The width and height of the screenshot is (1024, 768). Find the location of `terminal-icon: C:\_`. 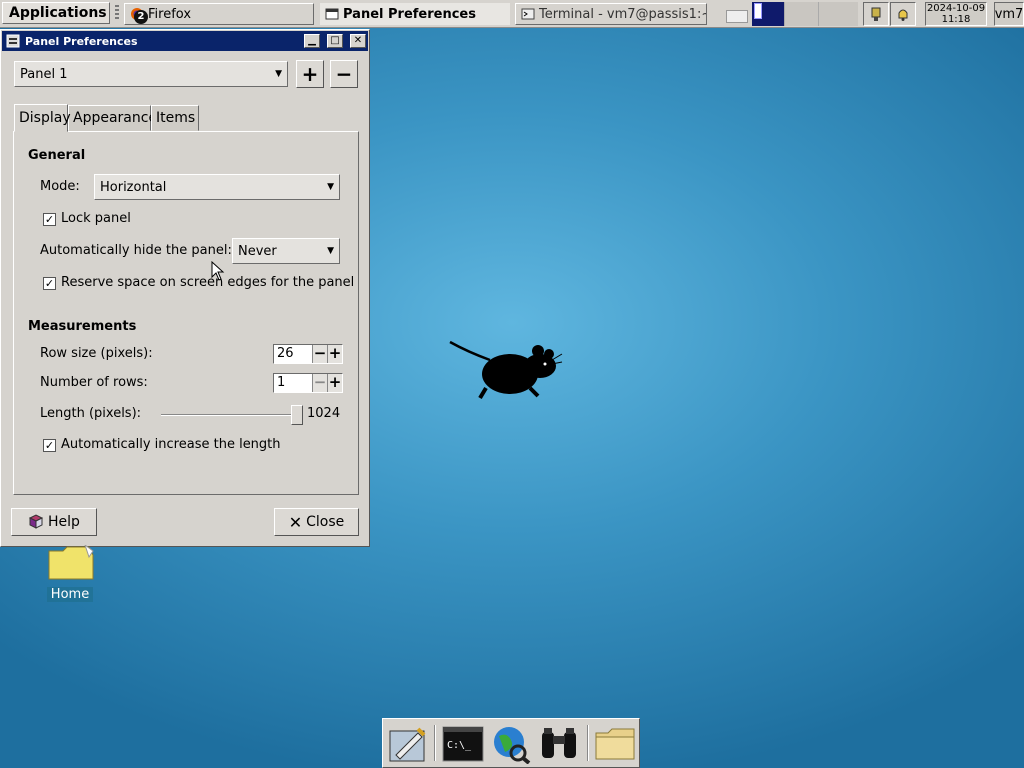

terminal-icon: C:\_ is located at coordinates (463, 744).